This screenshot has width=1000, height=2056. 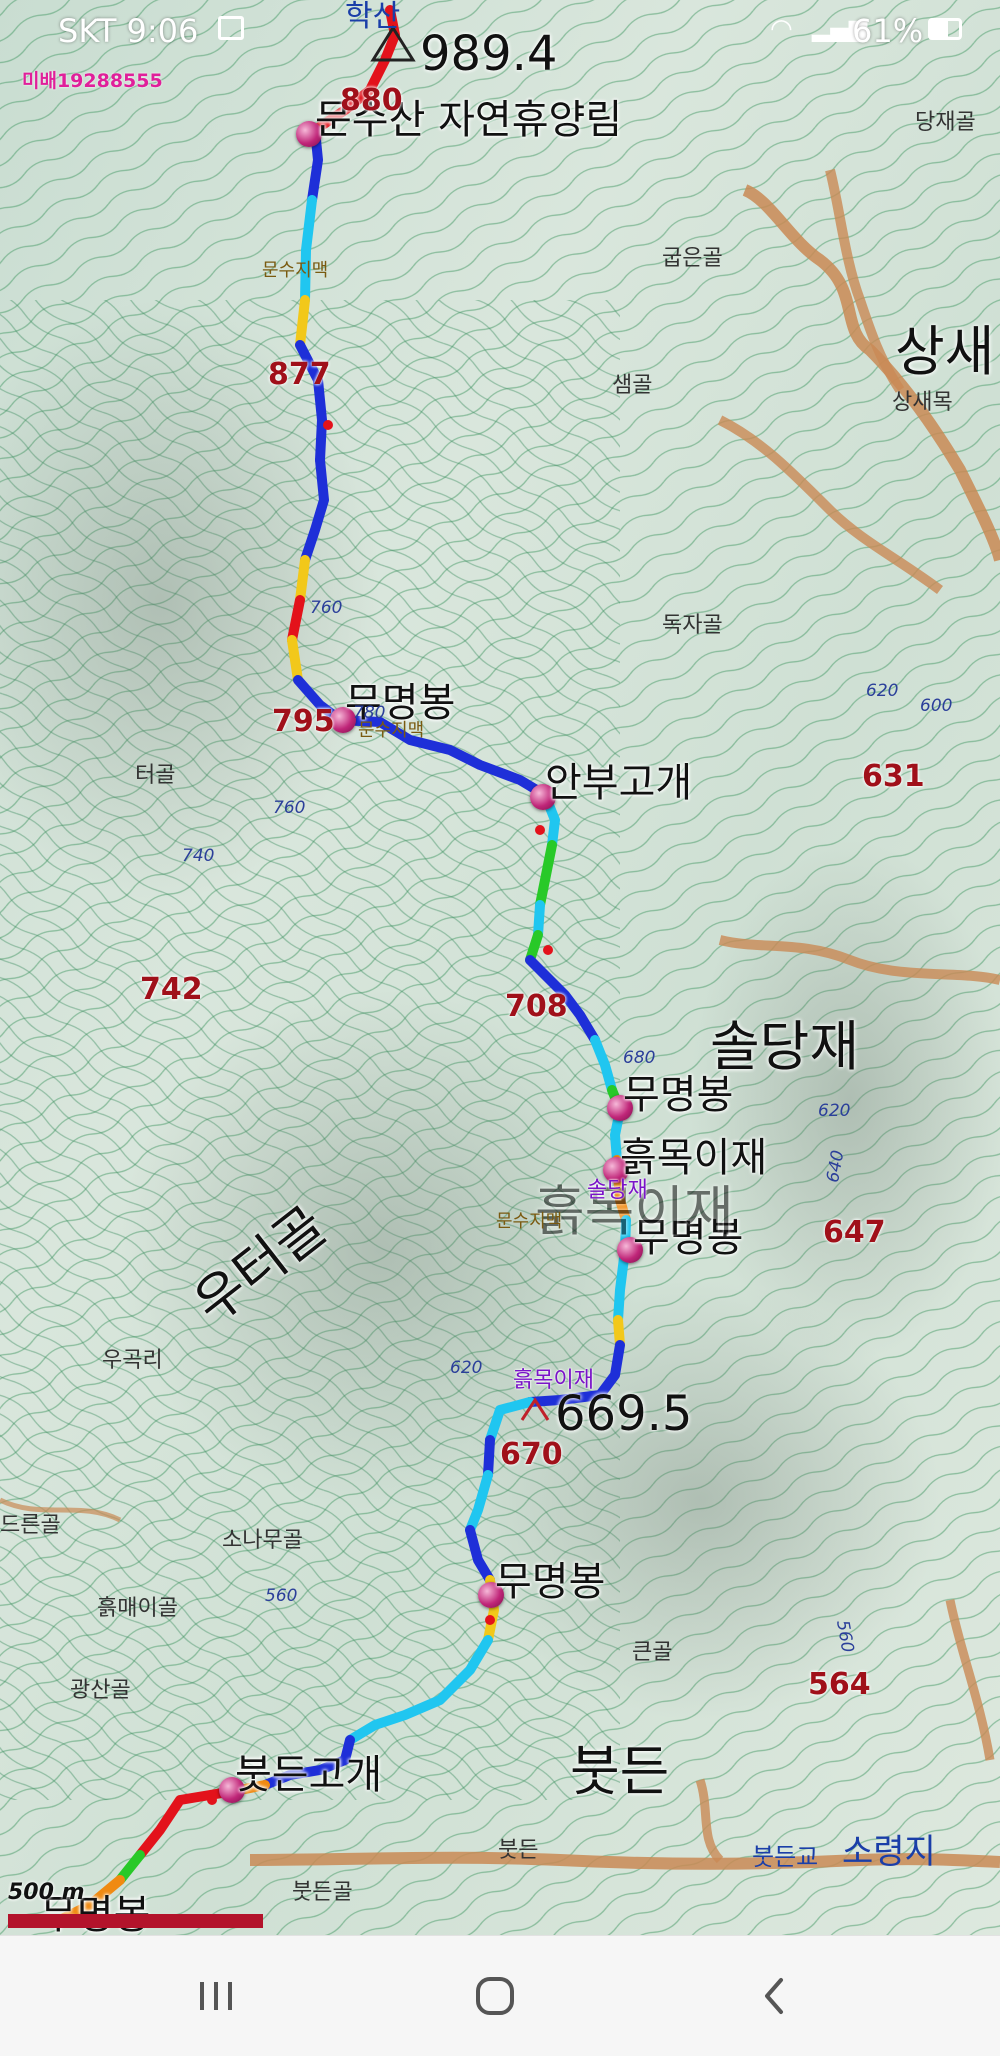 I want to click on elevation-label: 742, so click(x=171, y=989).